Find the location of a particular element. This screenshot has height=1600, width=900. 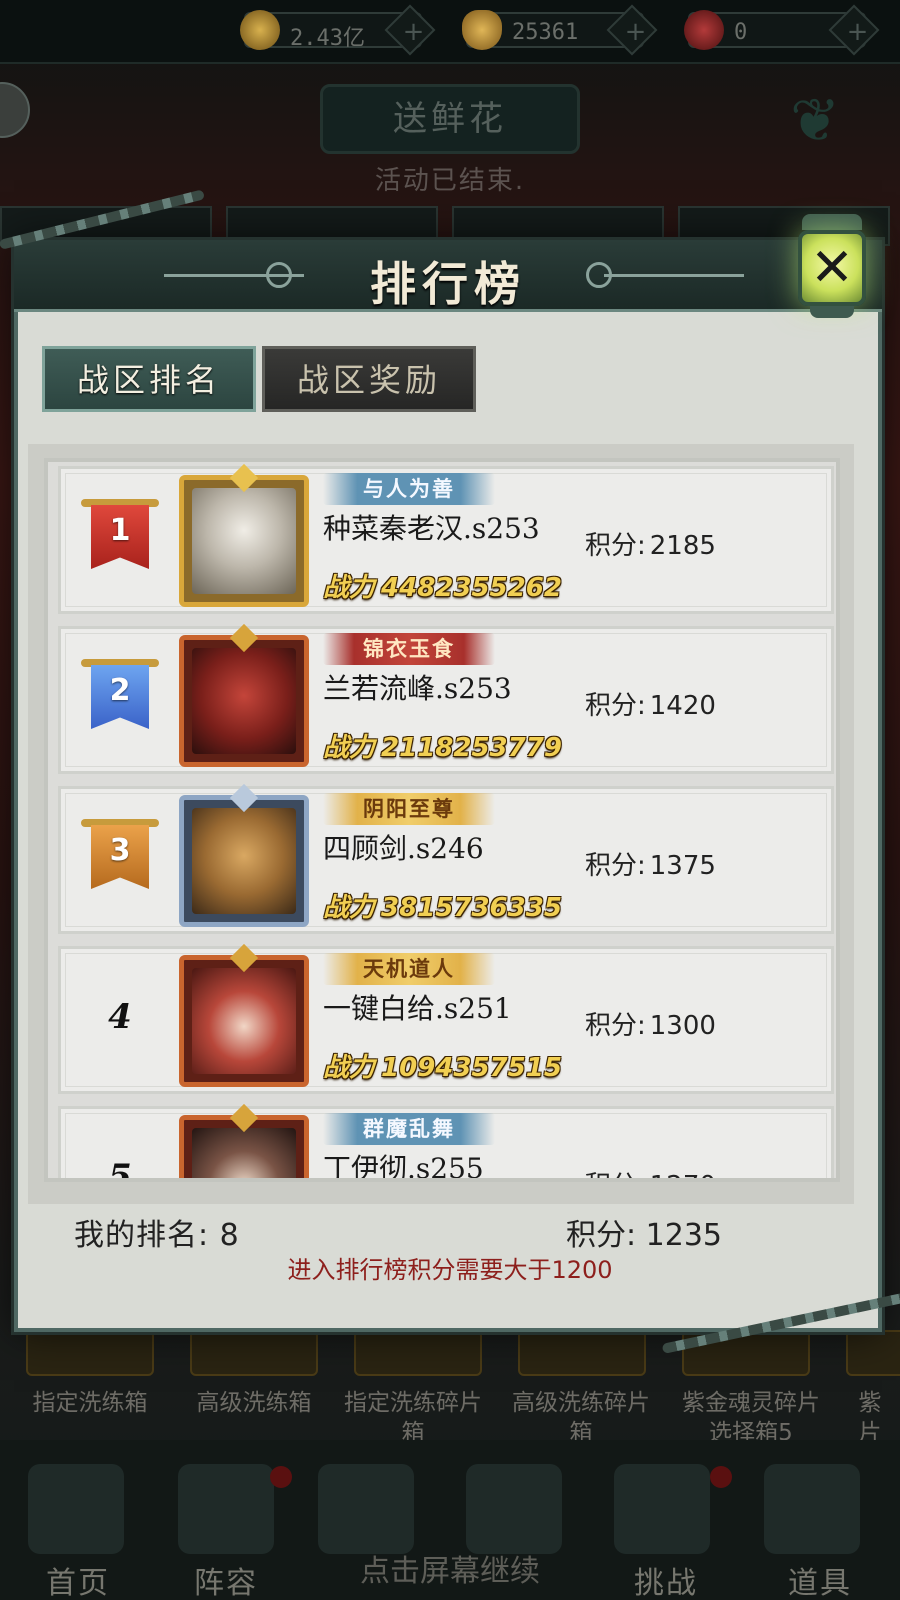

combat-power: 战力 1094357515 is located at coordinates (453, 1065).